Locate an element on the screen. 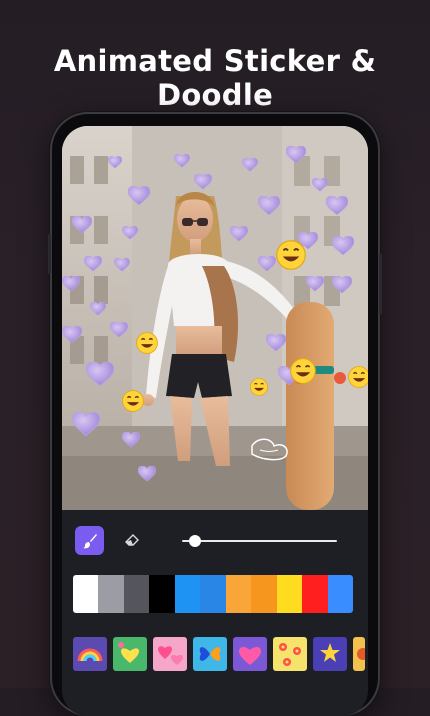 The width and height of the screenshot is (430, 716). flowers-sticker is located at coordinates (290, 654).